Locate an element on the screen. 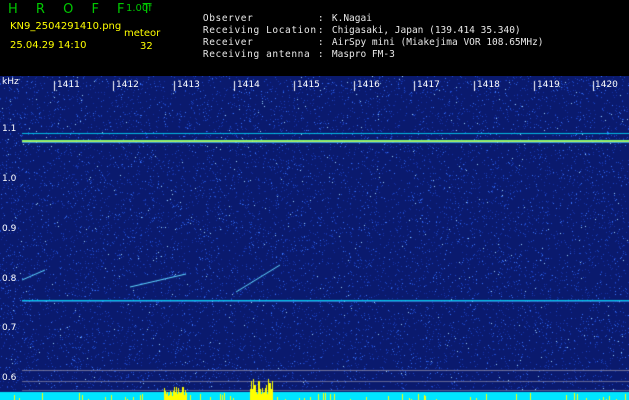 Image resolution: width=629 pixels, height=400 pixels. meteor-label: meteor is located at coordinates (142, 33).